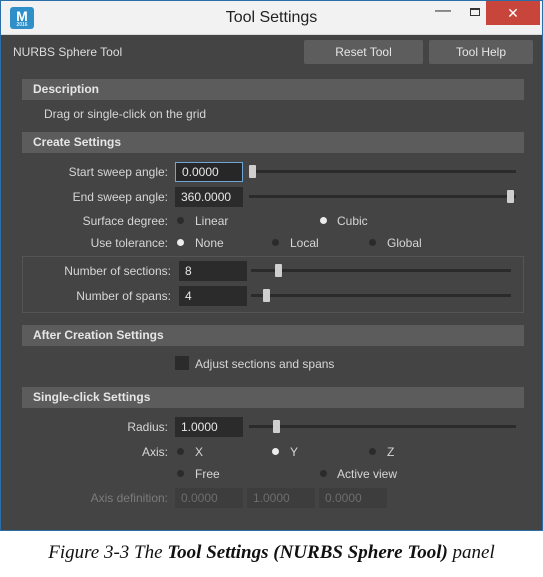  What do you see at coordinates (382, 196) in the screenshot?
I see `end-sweep-angle-slider` at bounding box center [382, 196].